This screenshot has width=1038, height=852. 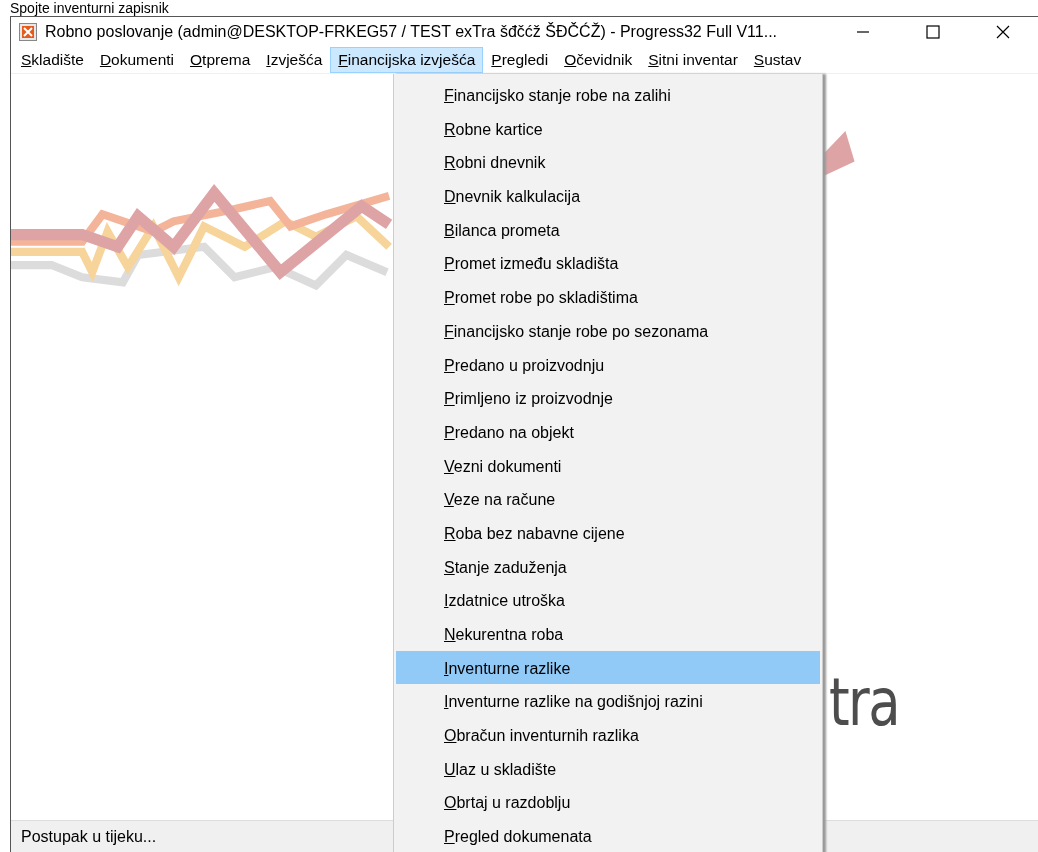 What do you see at coordinates (220, 60) in the screenshot?
I see `menu-item: Otprema` at bounding box center [220, 60].